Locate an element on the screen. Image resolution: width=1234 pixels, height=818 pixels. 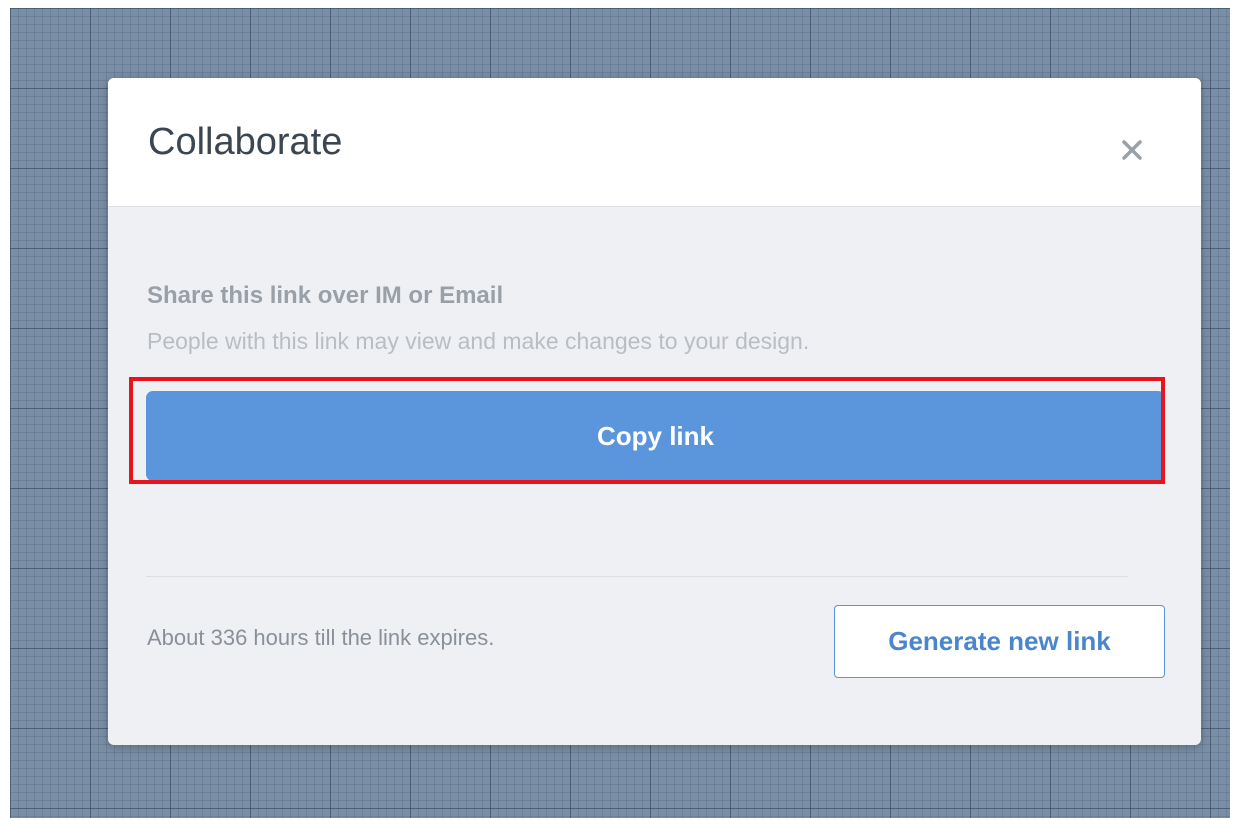
close-icon is located at coordinates (1132, 150).